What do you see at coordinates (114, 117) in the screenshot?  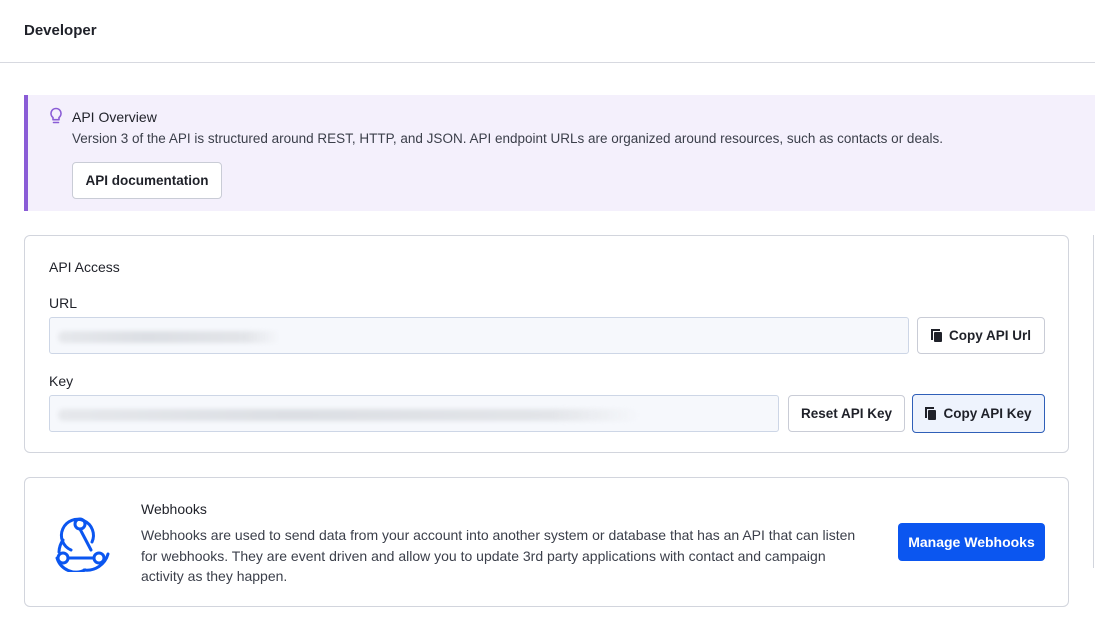 I see `callout-title: API Overview` at bounding box center [114, 117].